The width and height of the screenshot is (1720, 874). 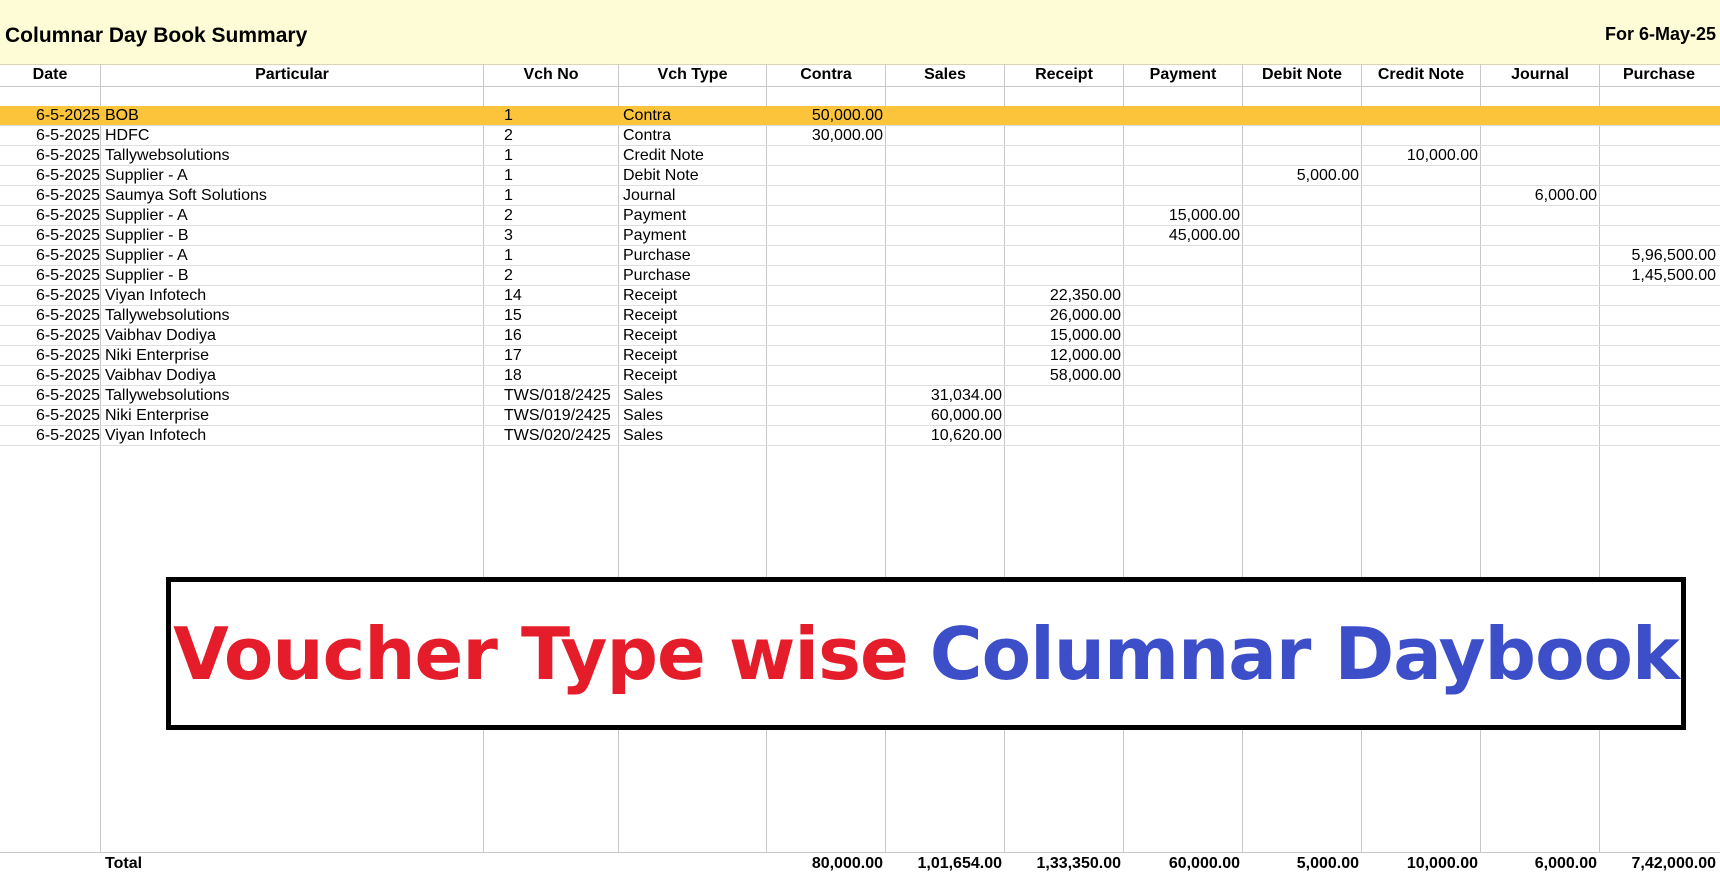 I want to click on cell-particular: Saumya Soft Solutions, so click(x=186, y=195).